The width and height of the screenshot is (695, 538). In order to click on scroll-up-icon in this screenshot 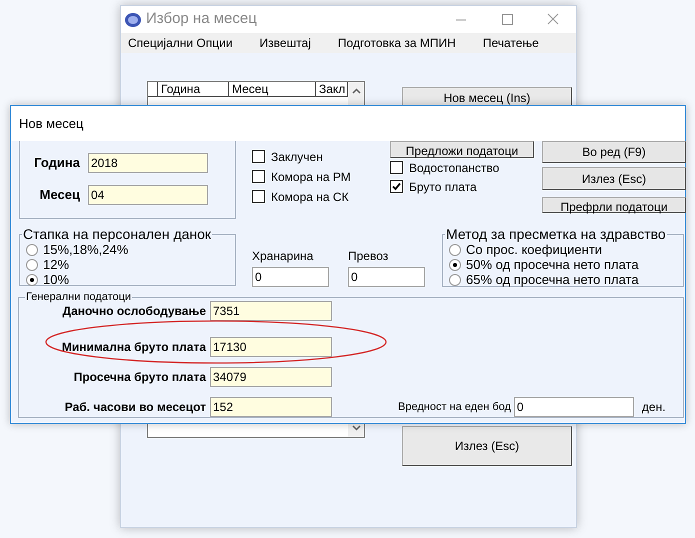, I will do `click(356, 91)`.